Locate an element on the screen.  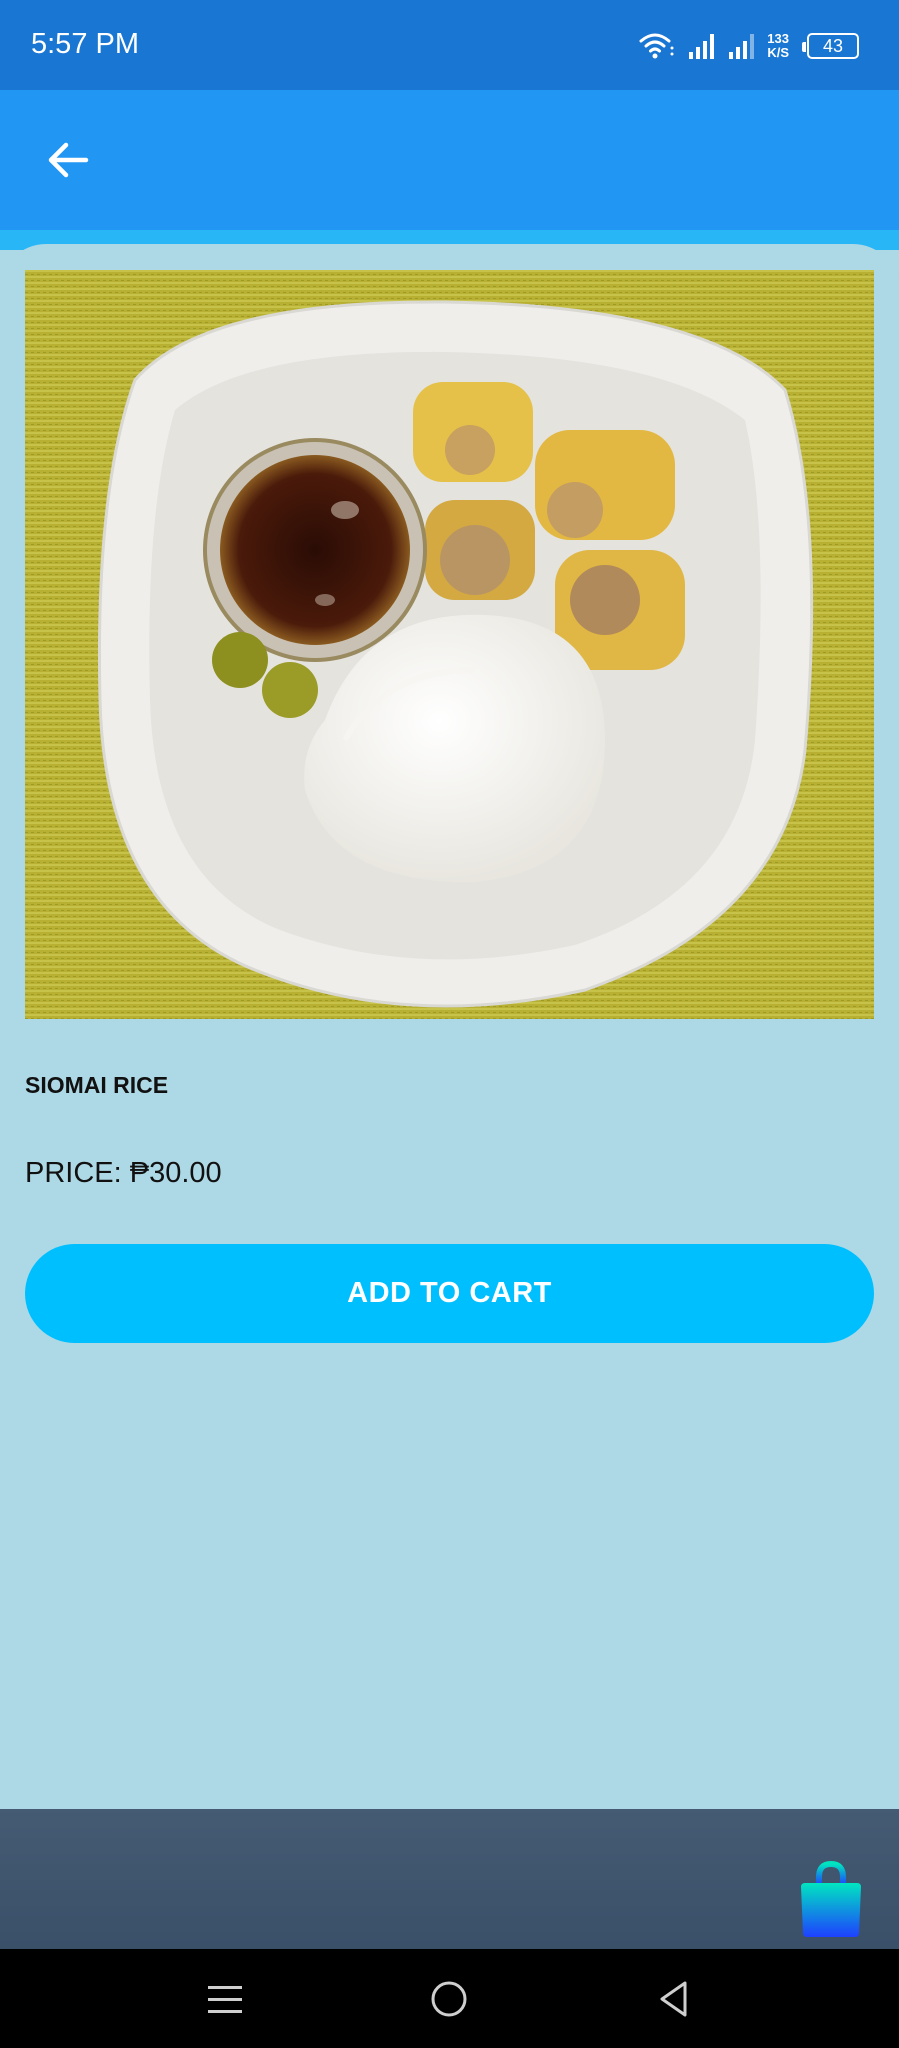
system-nav-bar is located at coordinates (449, 1998).